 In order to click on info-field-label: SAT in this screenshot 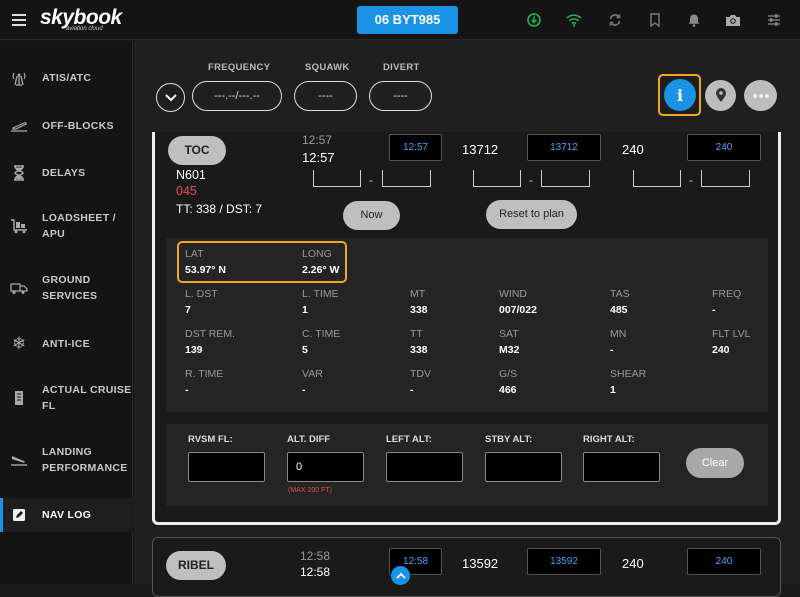, I will do `click(509, 334)`.